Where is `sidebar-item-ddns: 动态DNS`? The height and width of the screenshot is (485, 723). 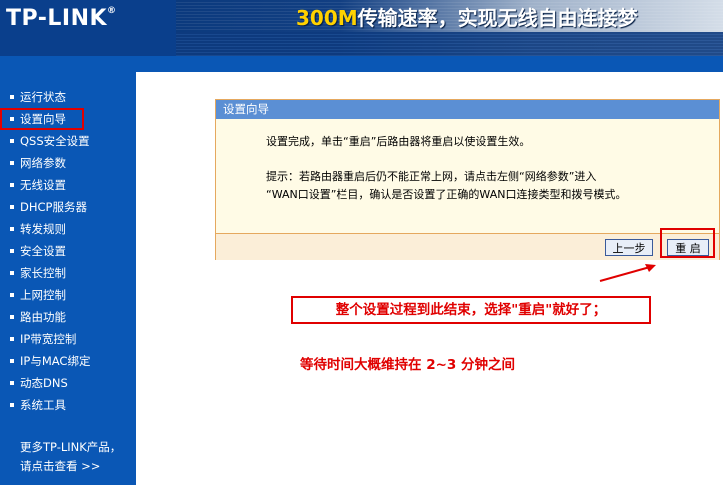 sidebar-item-ddns: 动态DNS is located at coordinates (68, 383).